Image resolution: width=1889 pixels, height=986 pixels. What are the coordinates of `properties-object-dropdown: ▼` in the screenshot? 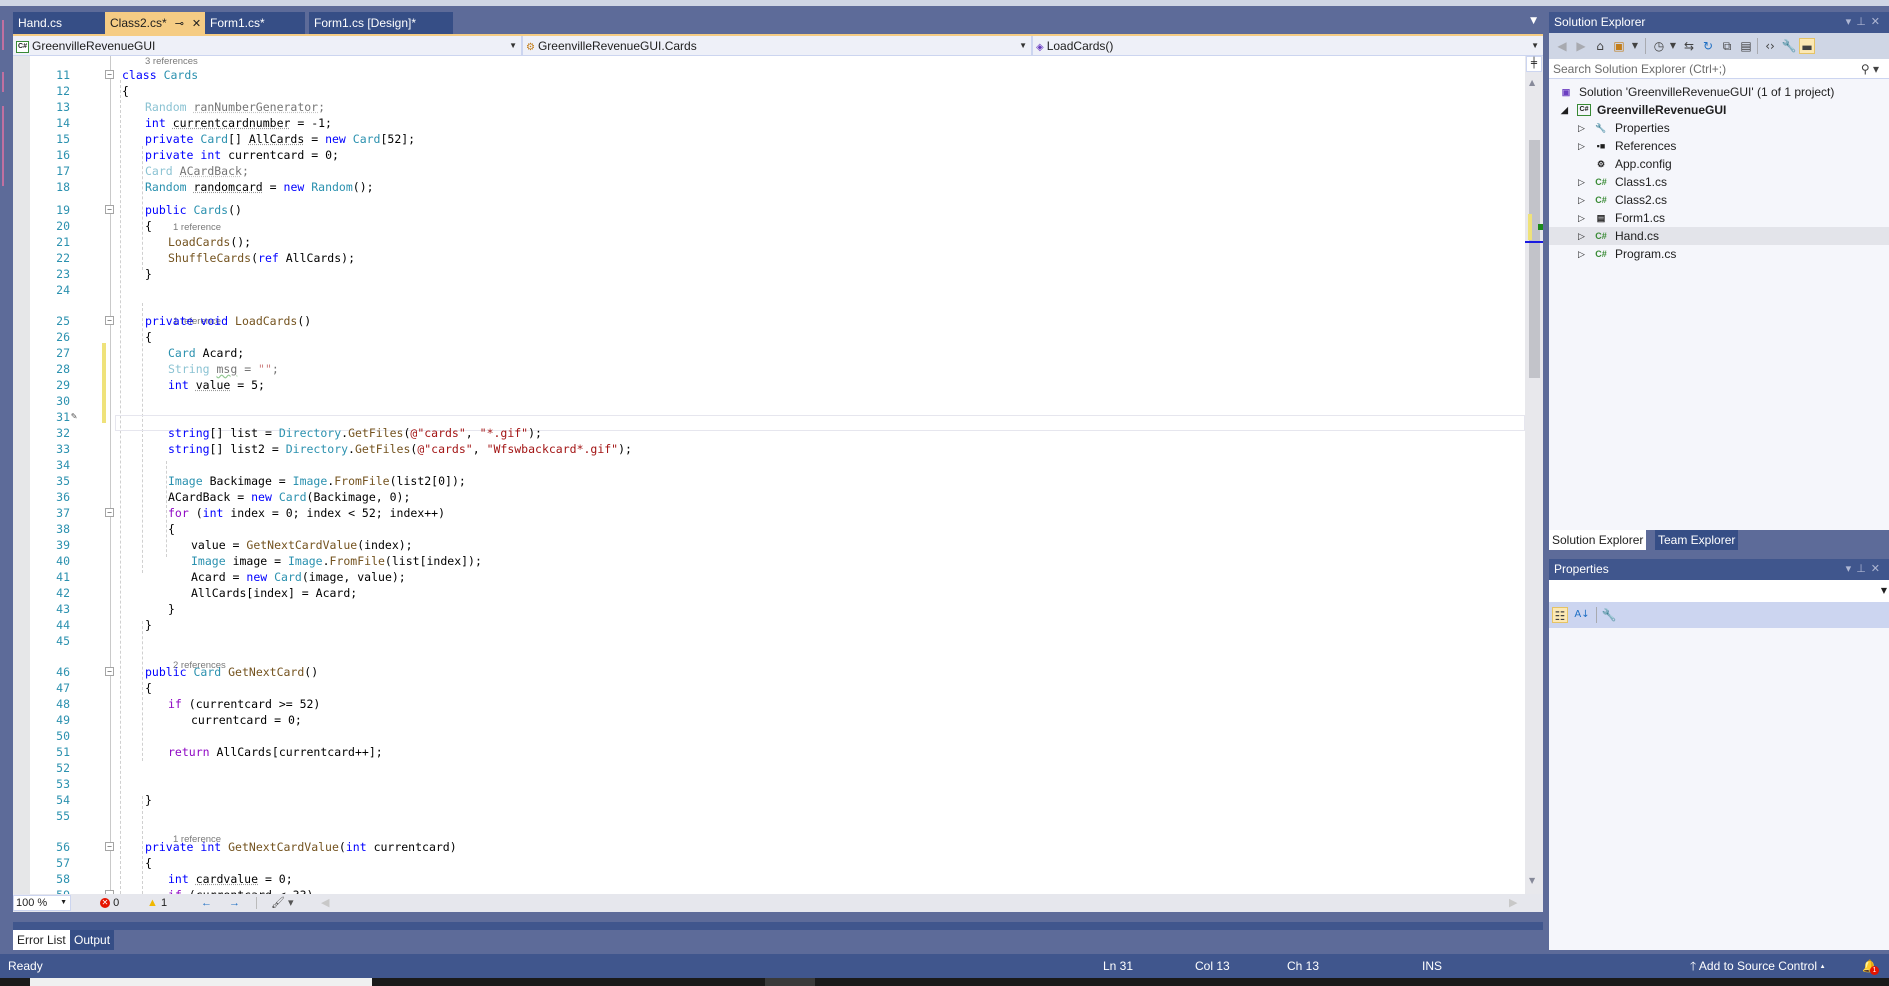 It's located at (1719, 591).